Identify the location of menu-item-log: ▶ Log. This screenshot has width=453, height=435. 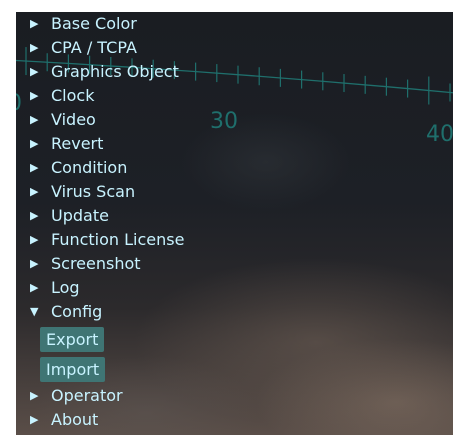
(234, 288).